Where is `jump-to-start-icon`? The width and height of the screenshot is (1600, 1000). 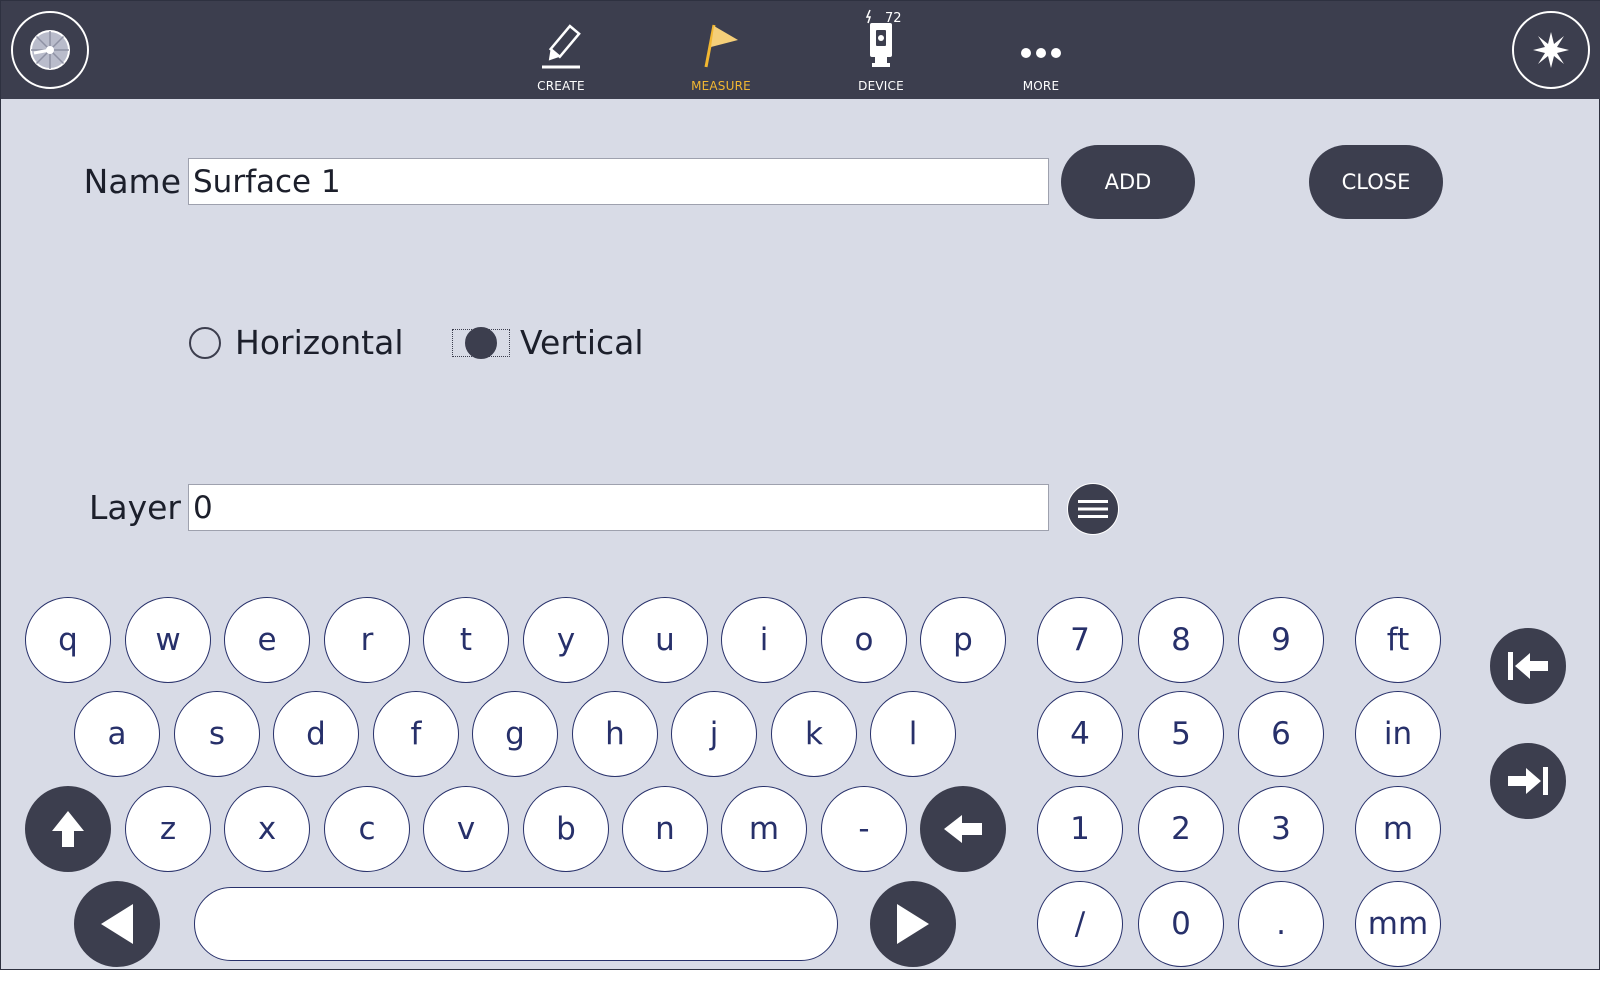
jump-to-start-icon is located at coordinates (1528, 666).